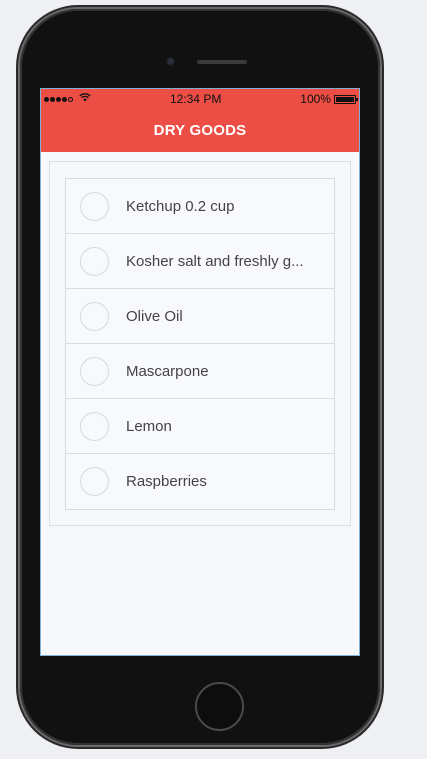  What do you see at coordinates (167, 371) in the screenshot?
I see `list-item-label: Mascarpone` at bounding box center [167, 371].